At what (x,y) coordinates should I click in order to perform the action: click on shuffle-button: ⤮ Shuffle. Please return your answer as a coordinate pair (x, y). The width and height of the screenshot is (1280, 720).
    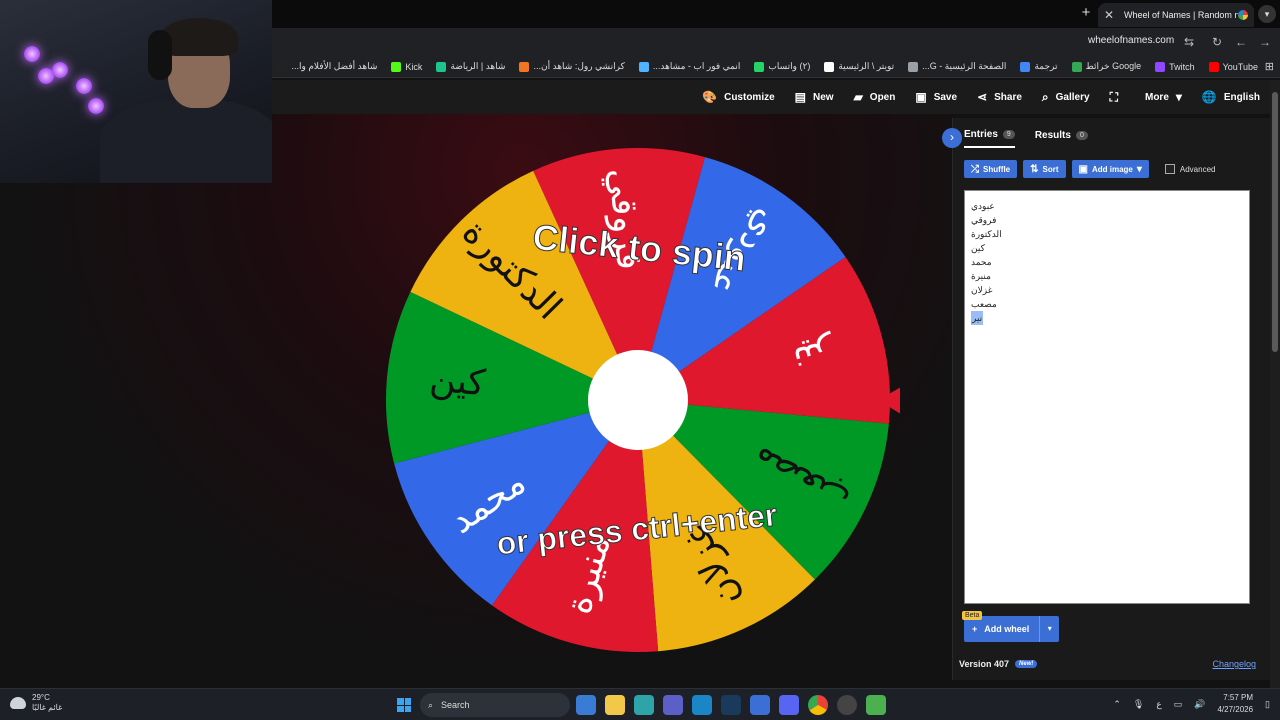
    Looking at the image, I should click on (991, 169).